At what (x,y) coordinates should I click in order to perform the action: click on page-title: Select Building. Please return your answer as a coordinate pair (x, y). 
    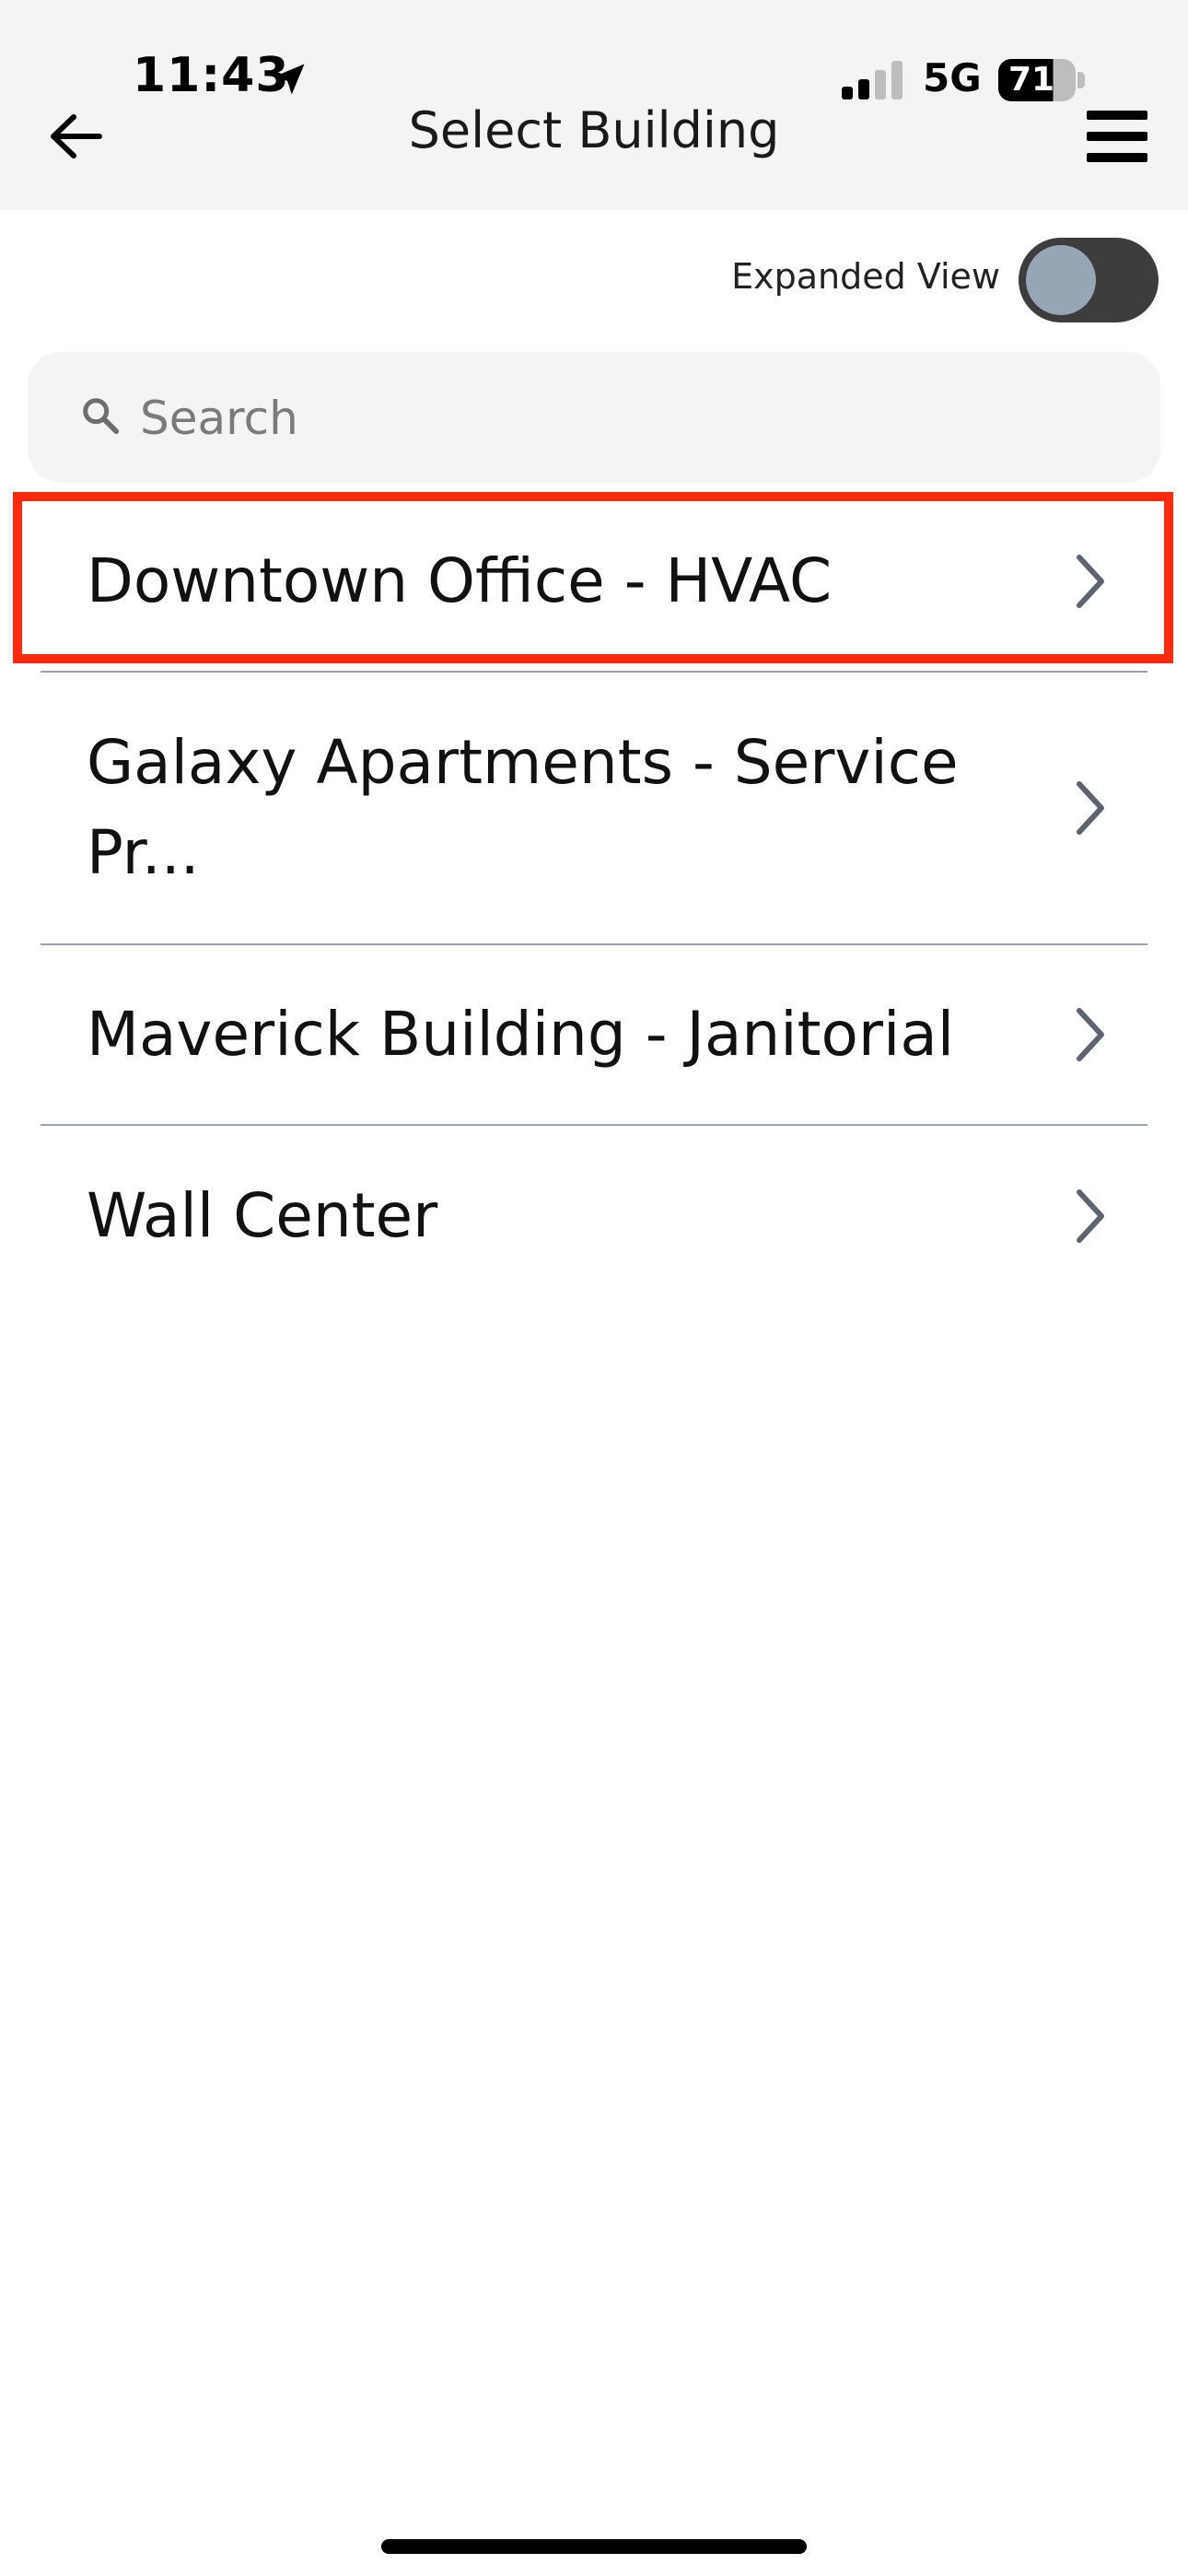
    Looking at the image, I should click on (594, 130).